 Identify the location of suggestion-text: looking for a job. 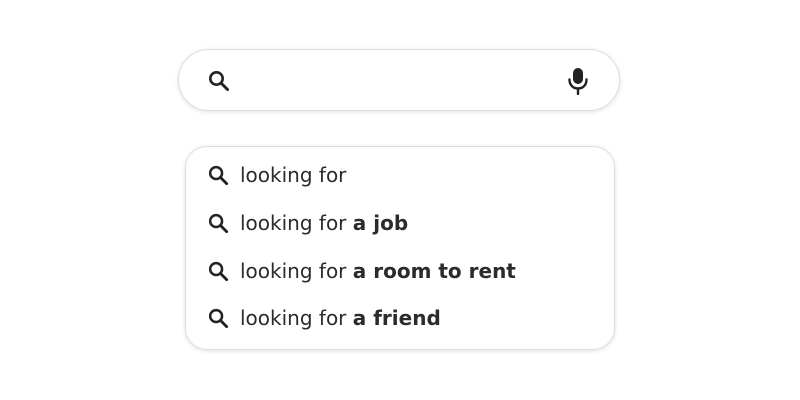
(324, 223).